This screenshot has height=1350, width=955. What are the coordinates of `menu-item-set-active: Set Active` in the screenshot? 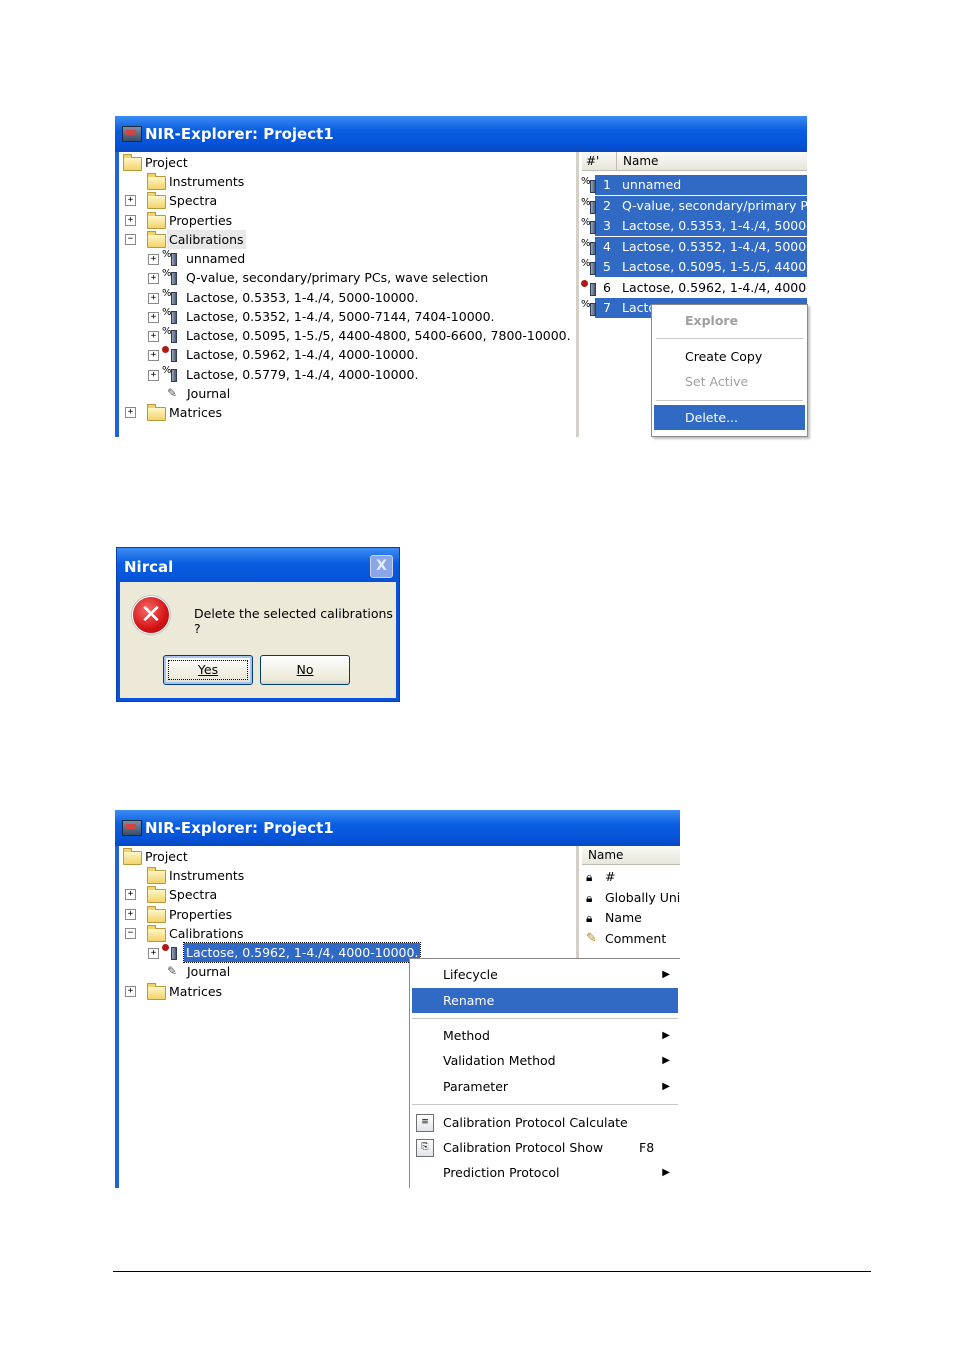 It's located at (729, 381).